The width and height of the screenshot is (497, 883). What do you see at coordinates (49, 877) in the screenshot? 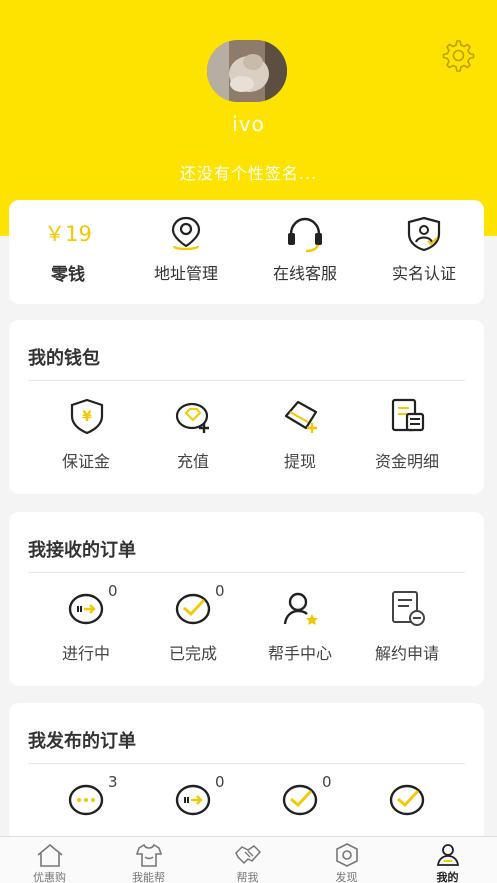
I see `tab-label: 优惠购` at bounding box center [49, 877].